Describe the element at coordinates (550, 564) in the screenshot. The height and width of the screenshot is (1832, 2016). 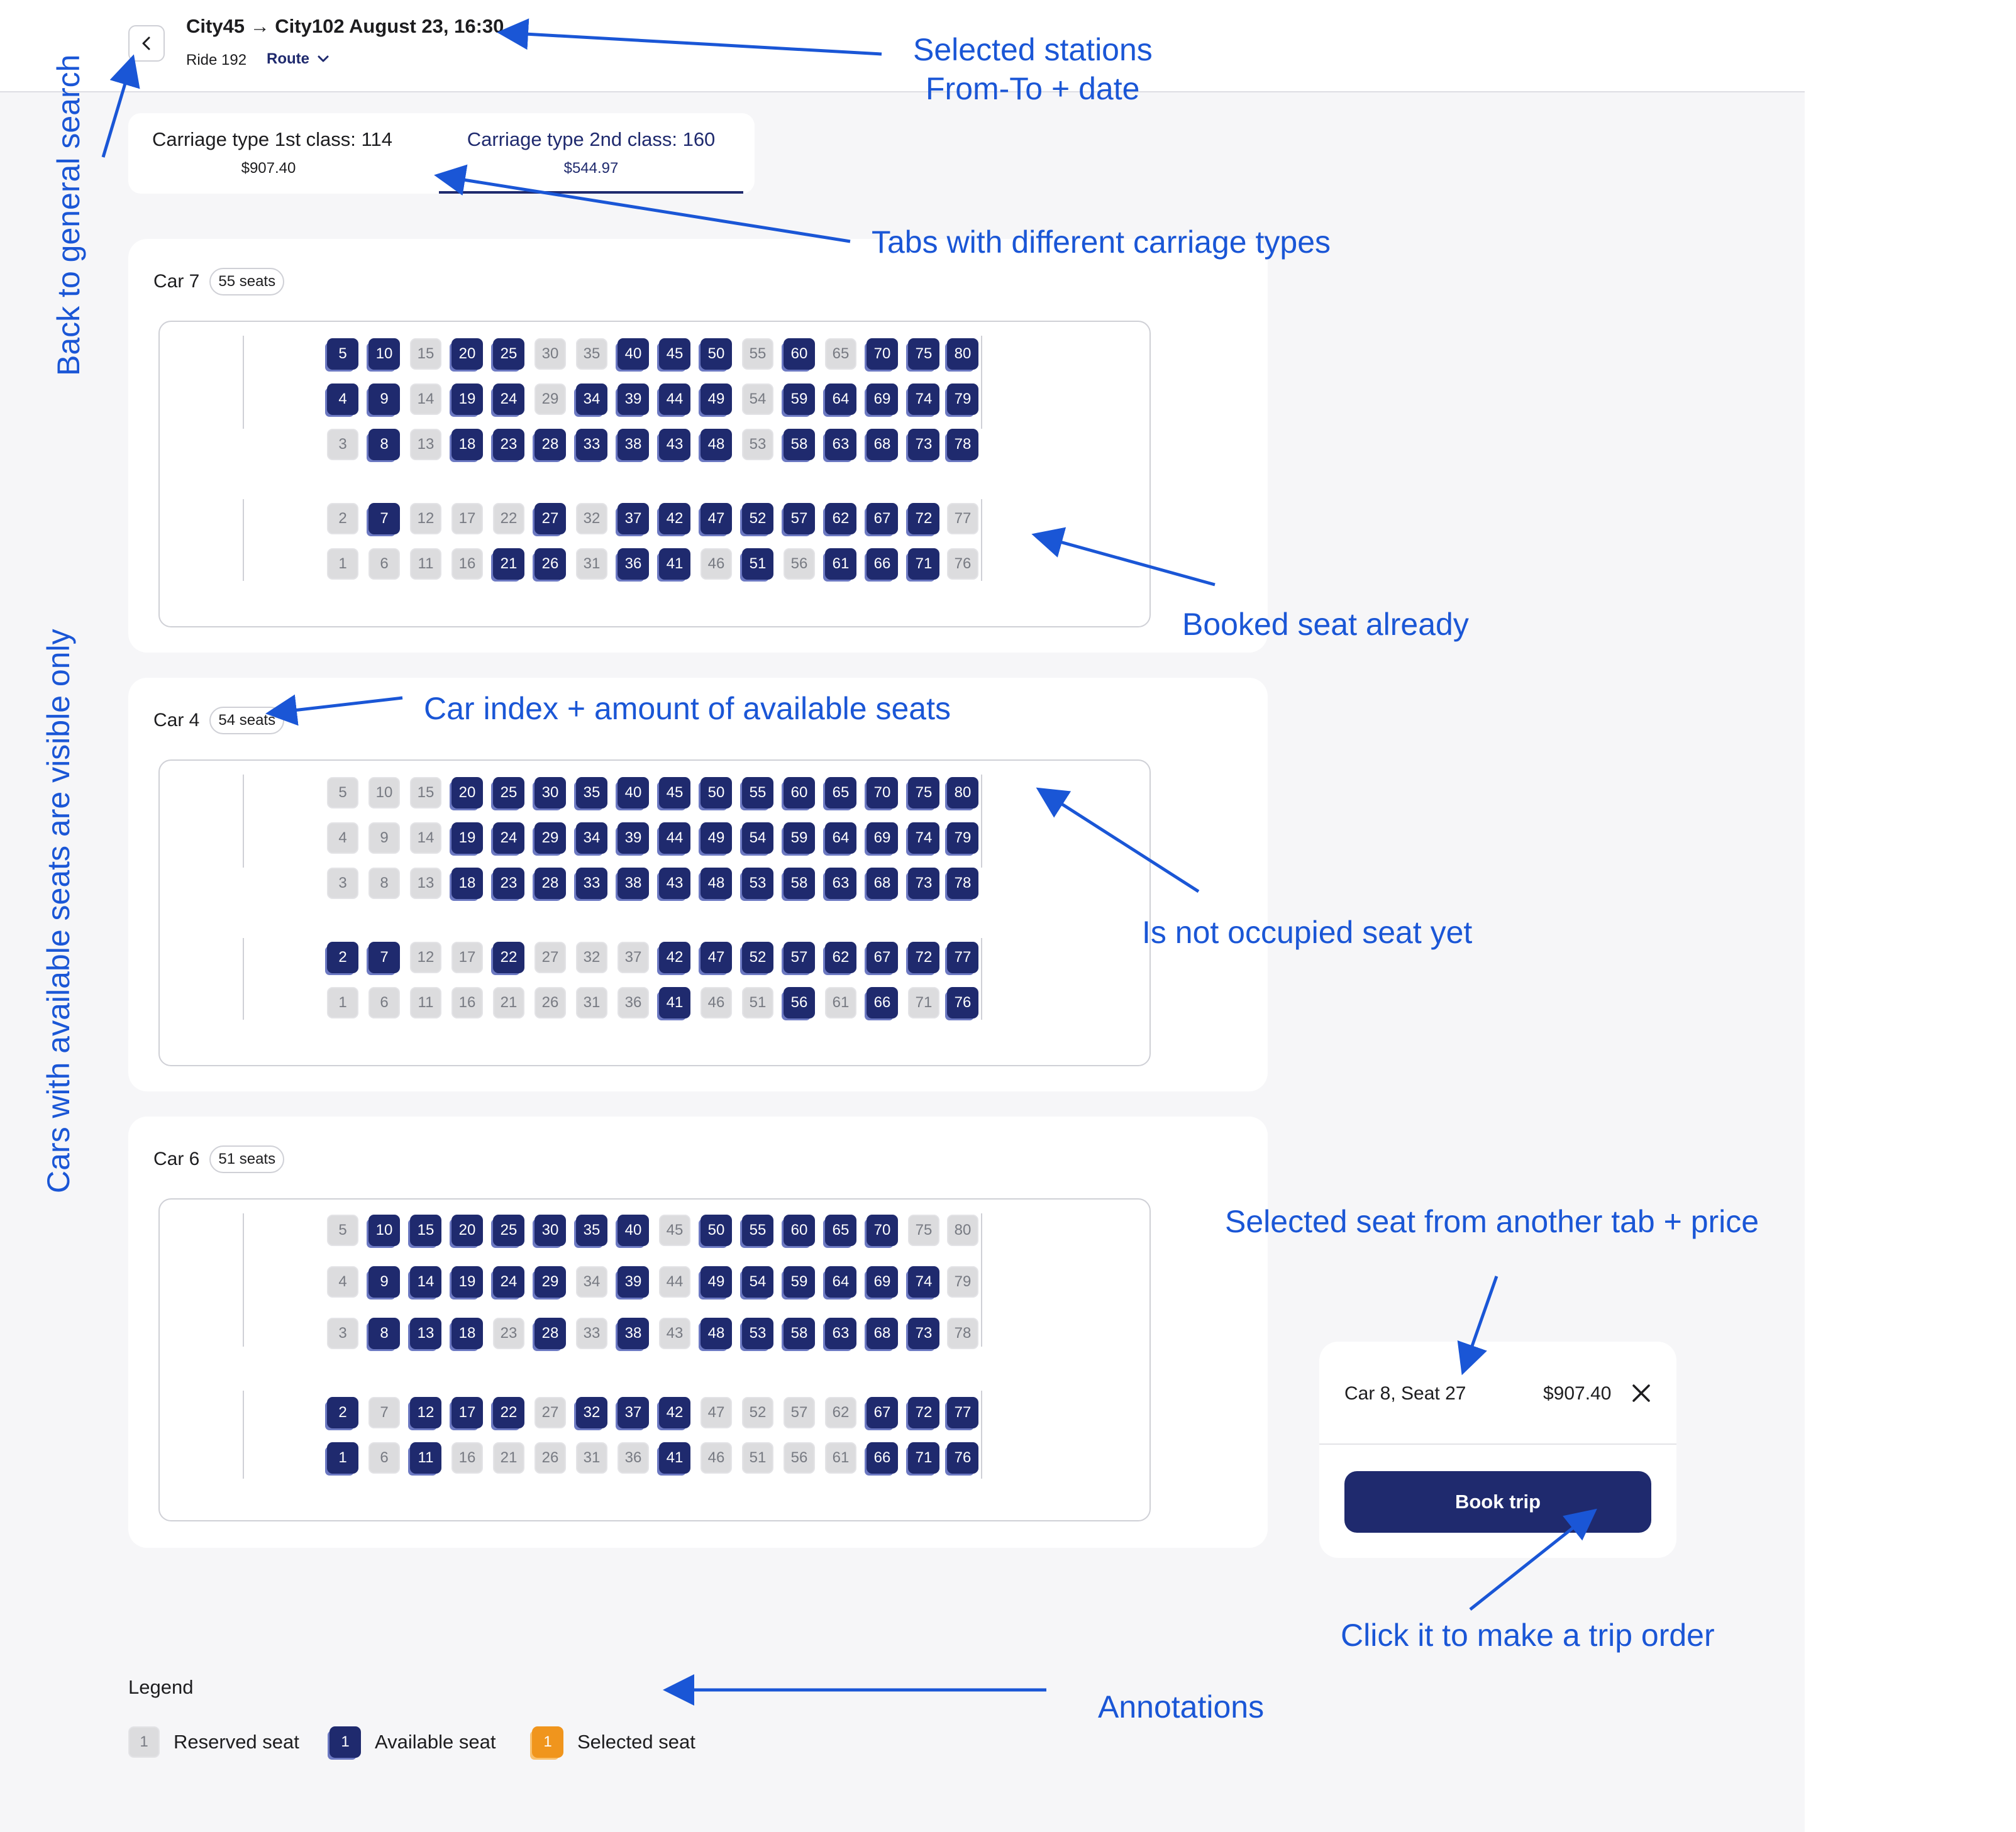
I see `seat-26: 26` at that location.